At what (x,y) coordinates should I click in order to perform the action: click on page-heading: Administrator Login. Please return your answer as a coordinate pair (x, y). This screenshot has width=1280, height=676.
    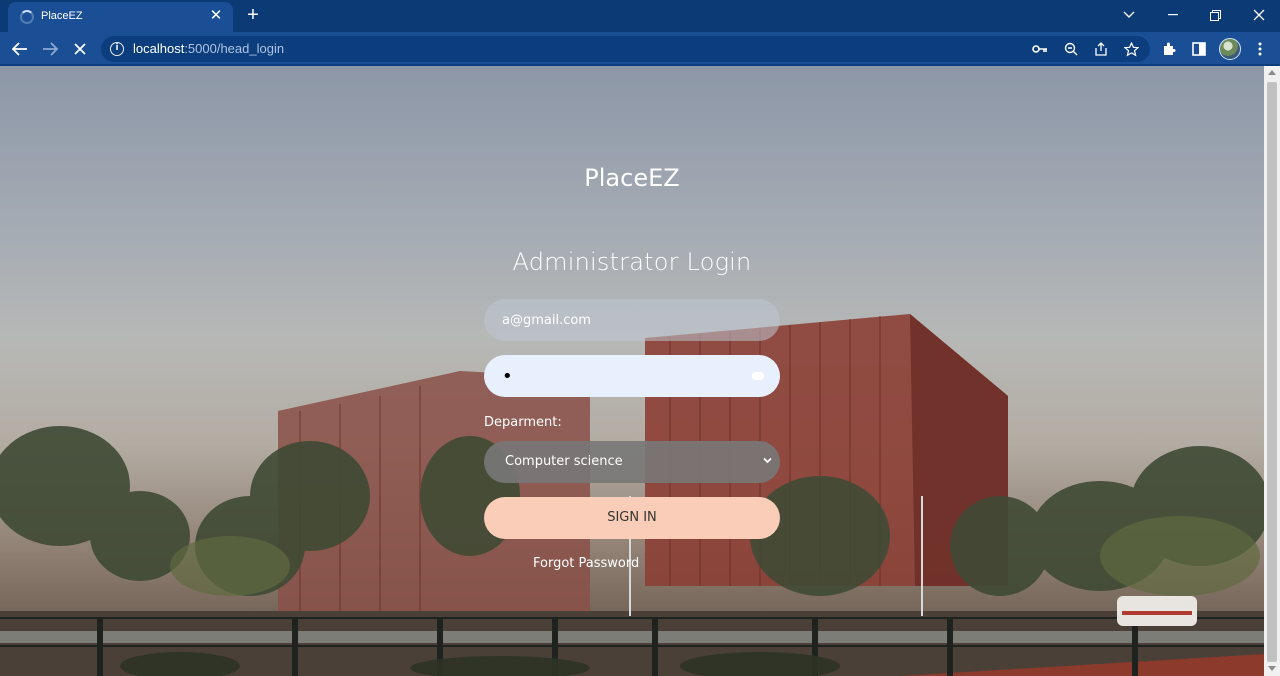
    Looking at the image, I should click on (632, 262).